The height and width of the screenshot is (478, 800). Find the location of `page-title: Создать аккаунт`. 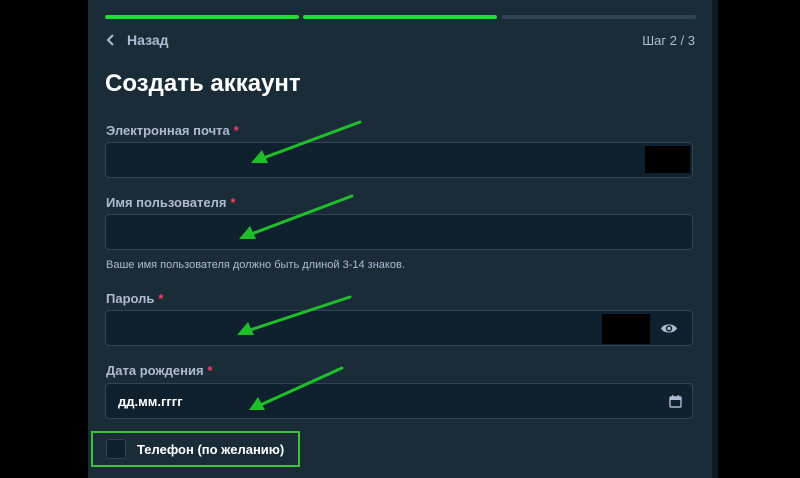

page-title: Создать аккаунт is located at coordinates (203, 83).